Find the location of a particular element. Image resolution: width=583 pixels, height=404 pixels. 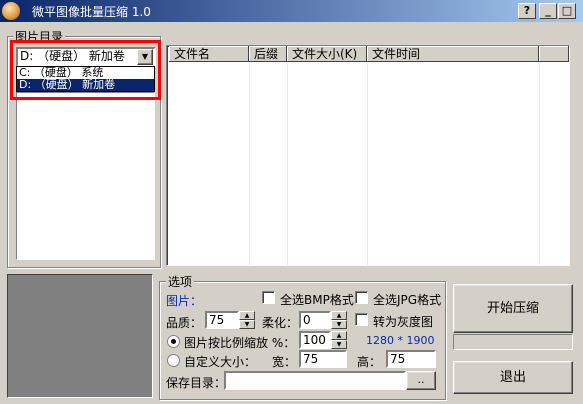

custom-size-radio is located at coordinates (173, 360).